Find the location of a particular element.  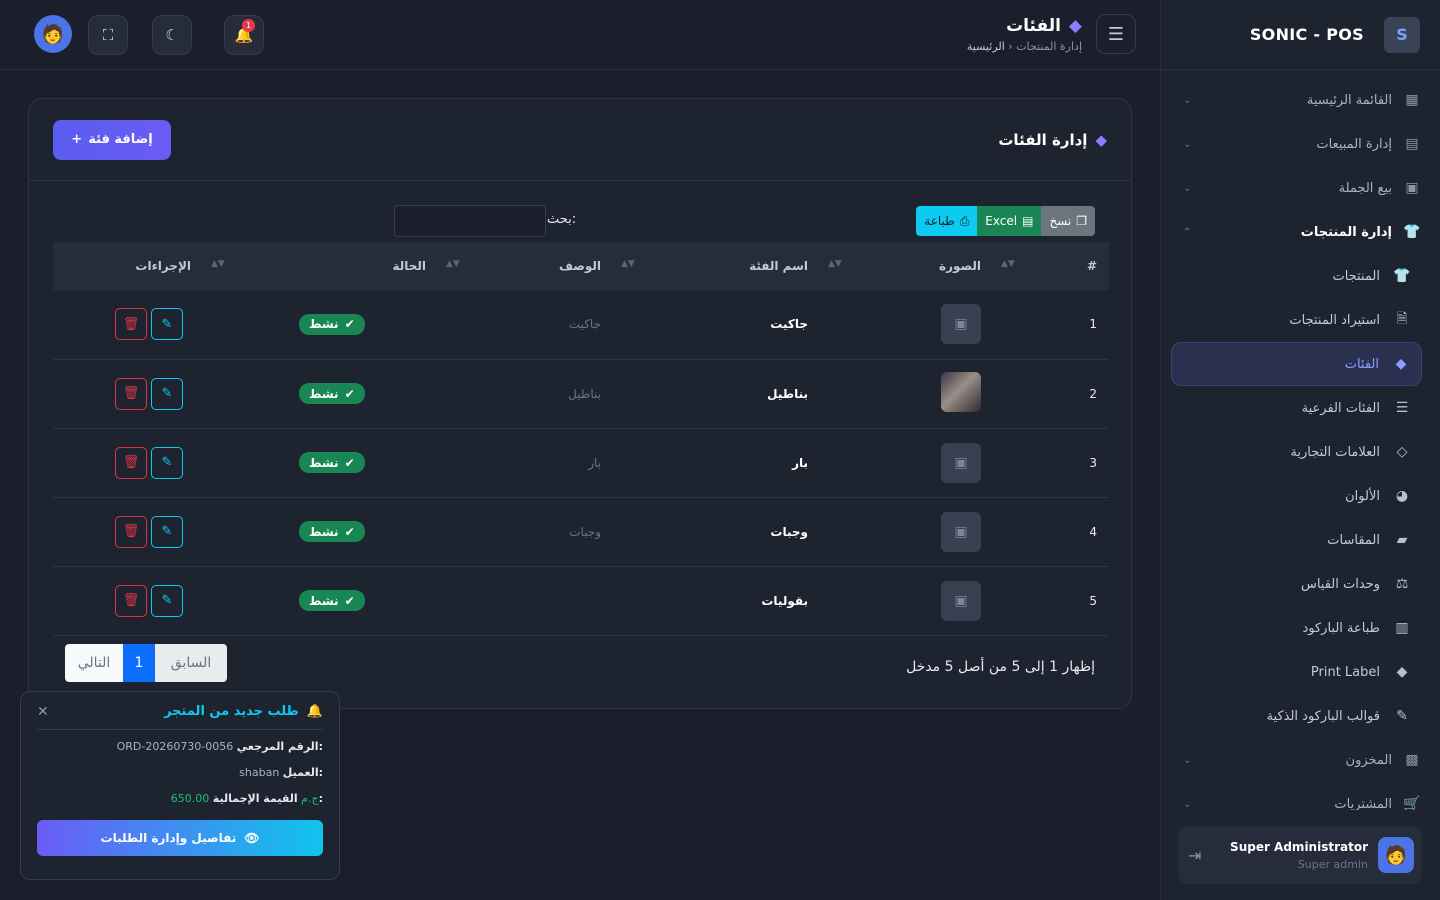

page-title: الفئات ◆ is located at coordinates (1044, 25).